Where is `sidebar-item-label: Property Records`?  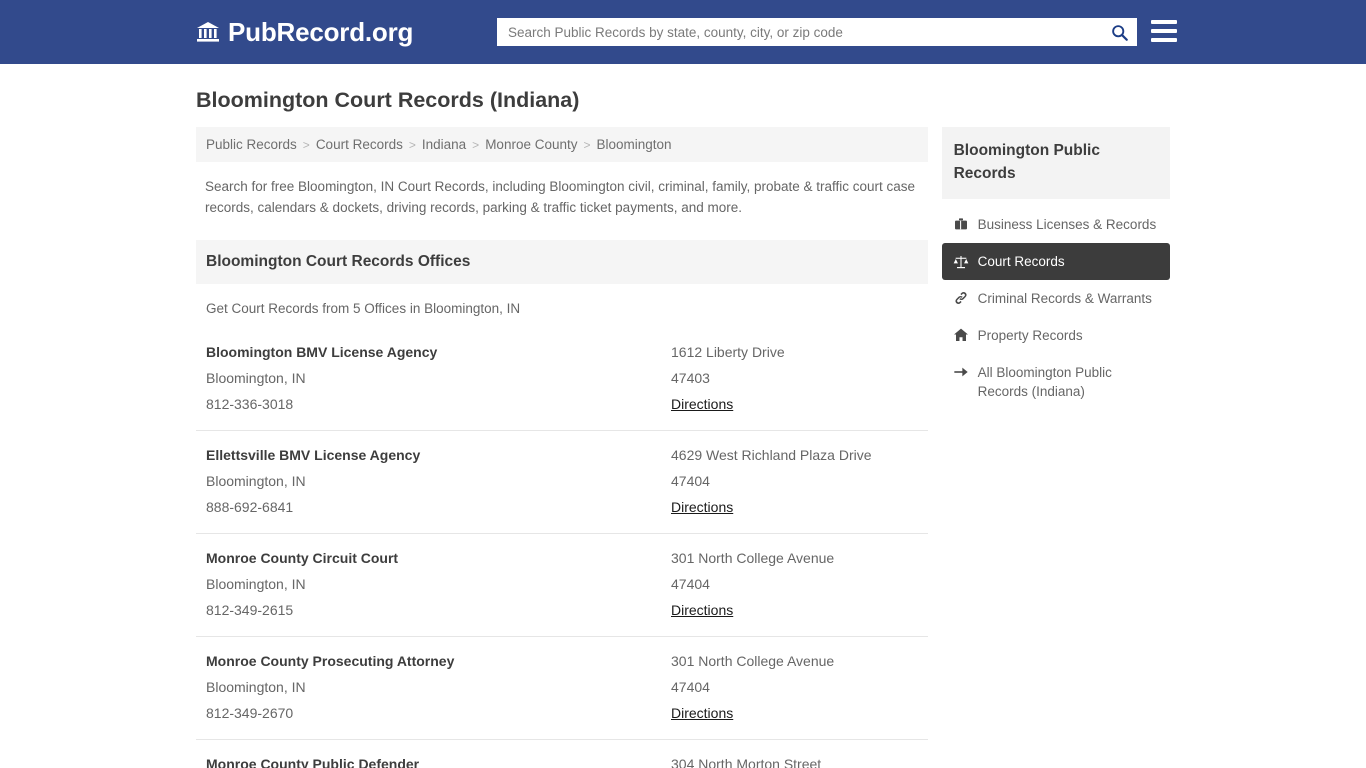 sidebar-item-label: Property Records is located at coordinates (1030, 335).